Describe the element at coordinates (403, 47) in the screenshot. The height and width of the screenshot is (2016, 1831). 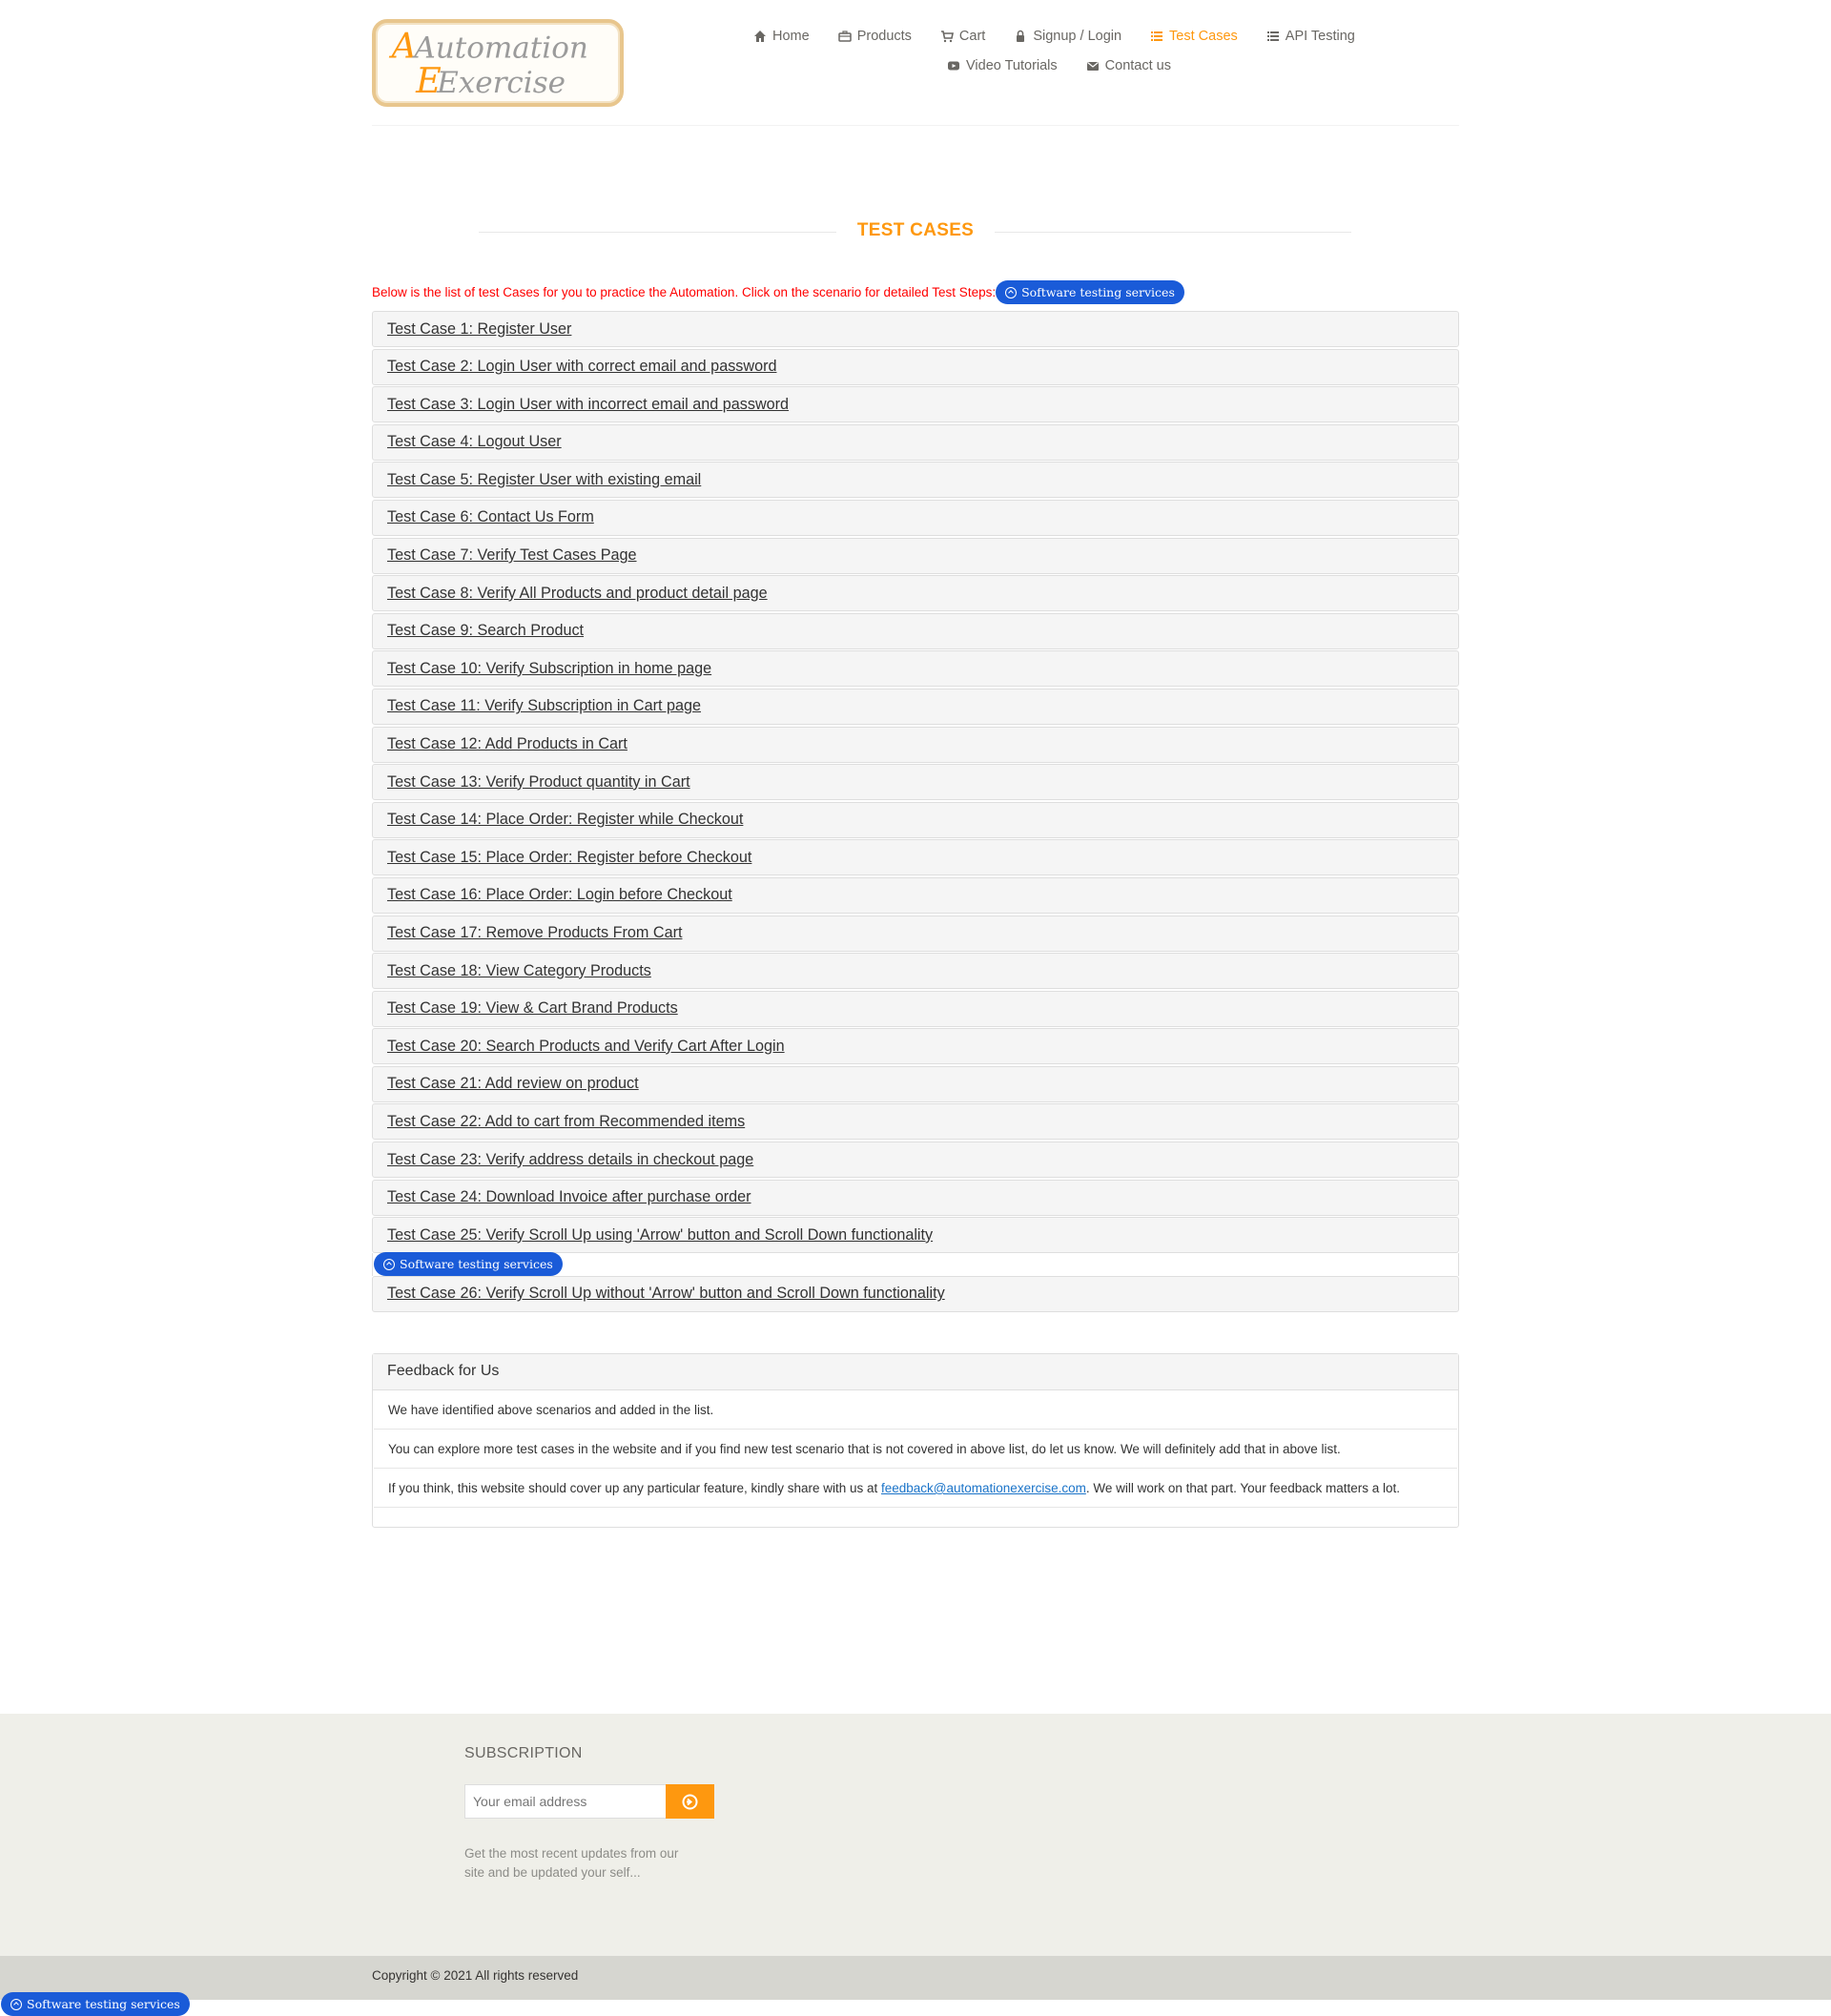
I see `svg-text: A` at that location.